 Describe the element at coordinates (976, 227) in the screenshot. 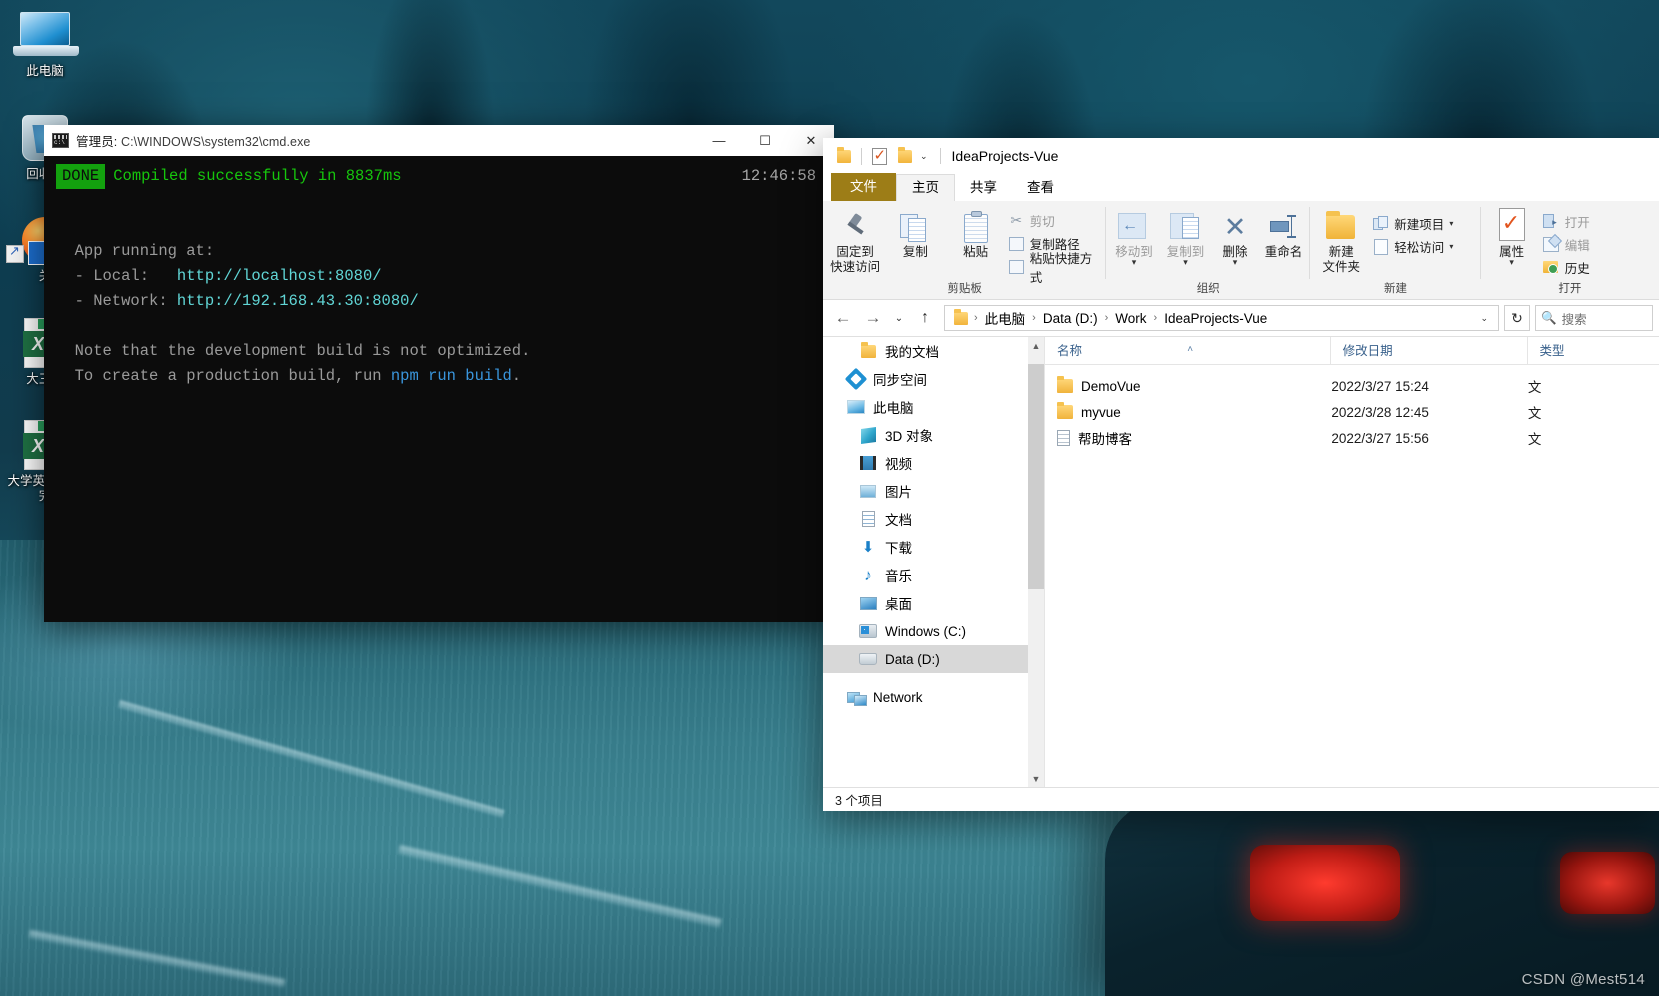

I see `paste-icon` at that location.